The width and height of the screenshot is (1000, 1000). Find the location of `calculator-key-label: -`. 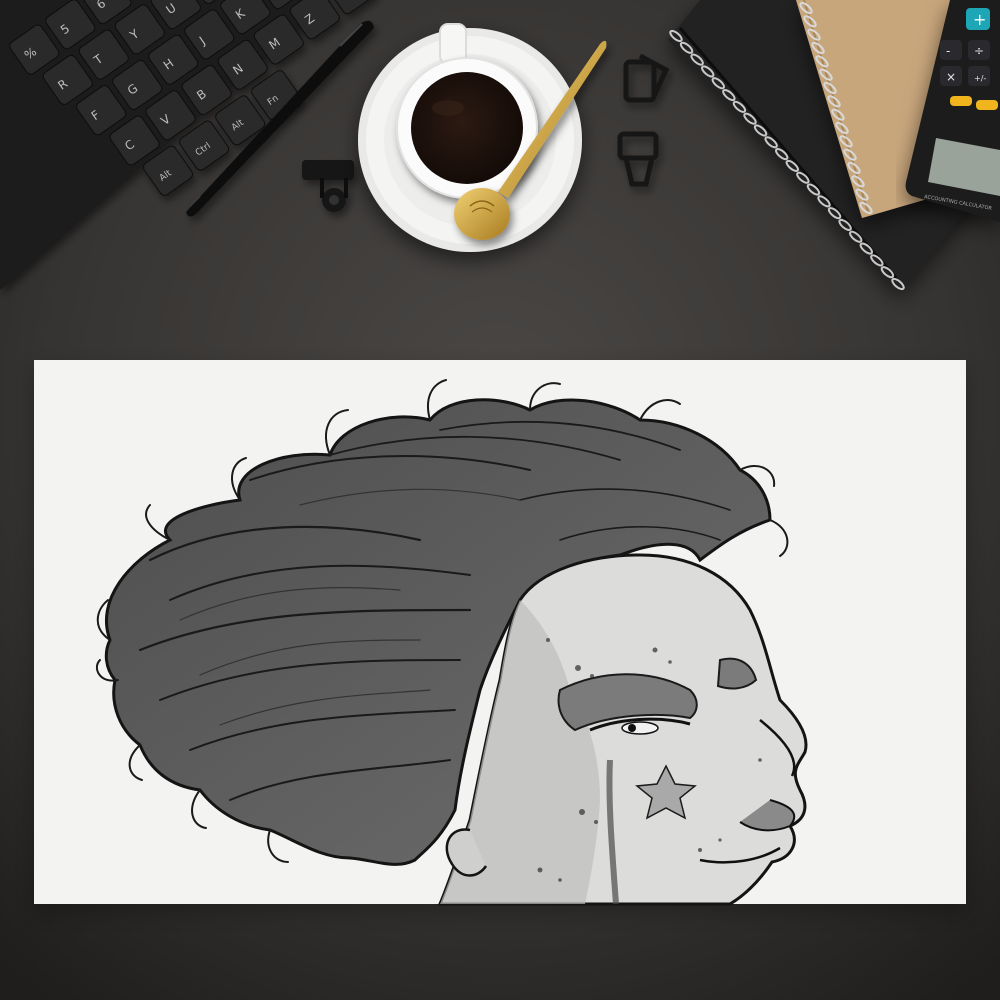

calculator-key-label: - is located at coordinates (948, 51).